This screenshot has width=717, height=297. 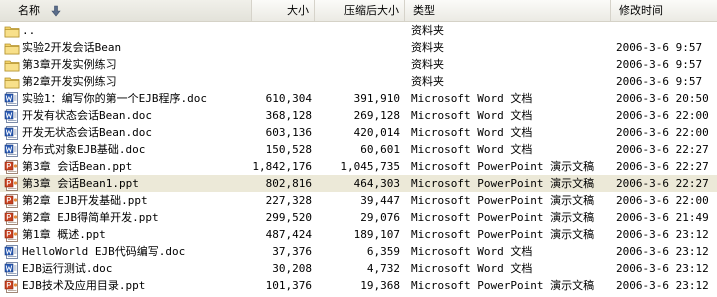 I want to click on column-header-compressed-size: 压缩后大小, so click(x=360, y=10).